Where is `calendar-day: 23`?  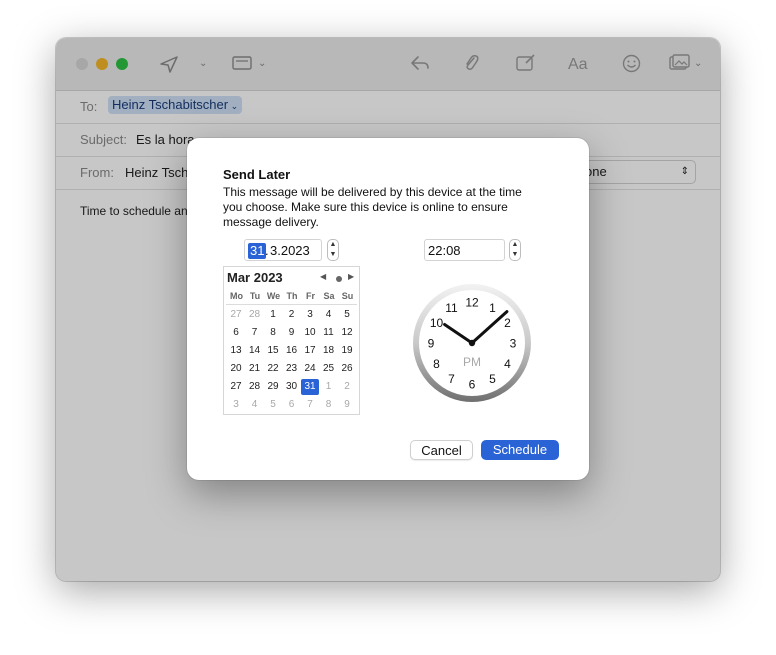 calendar-day: 23 is located at coordinates (292, 369).